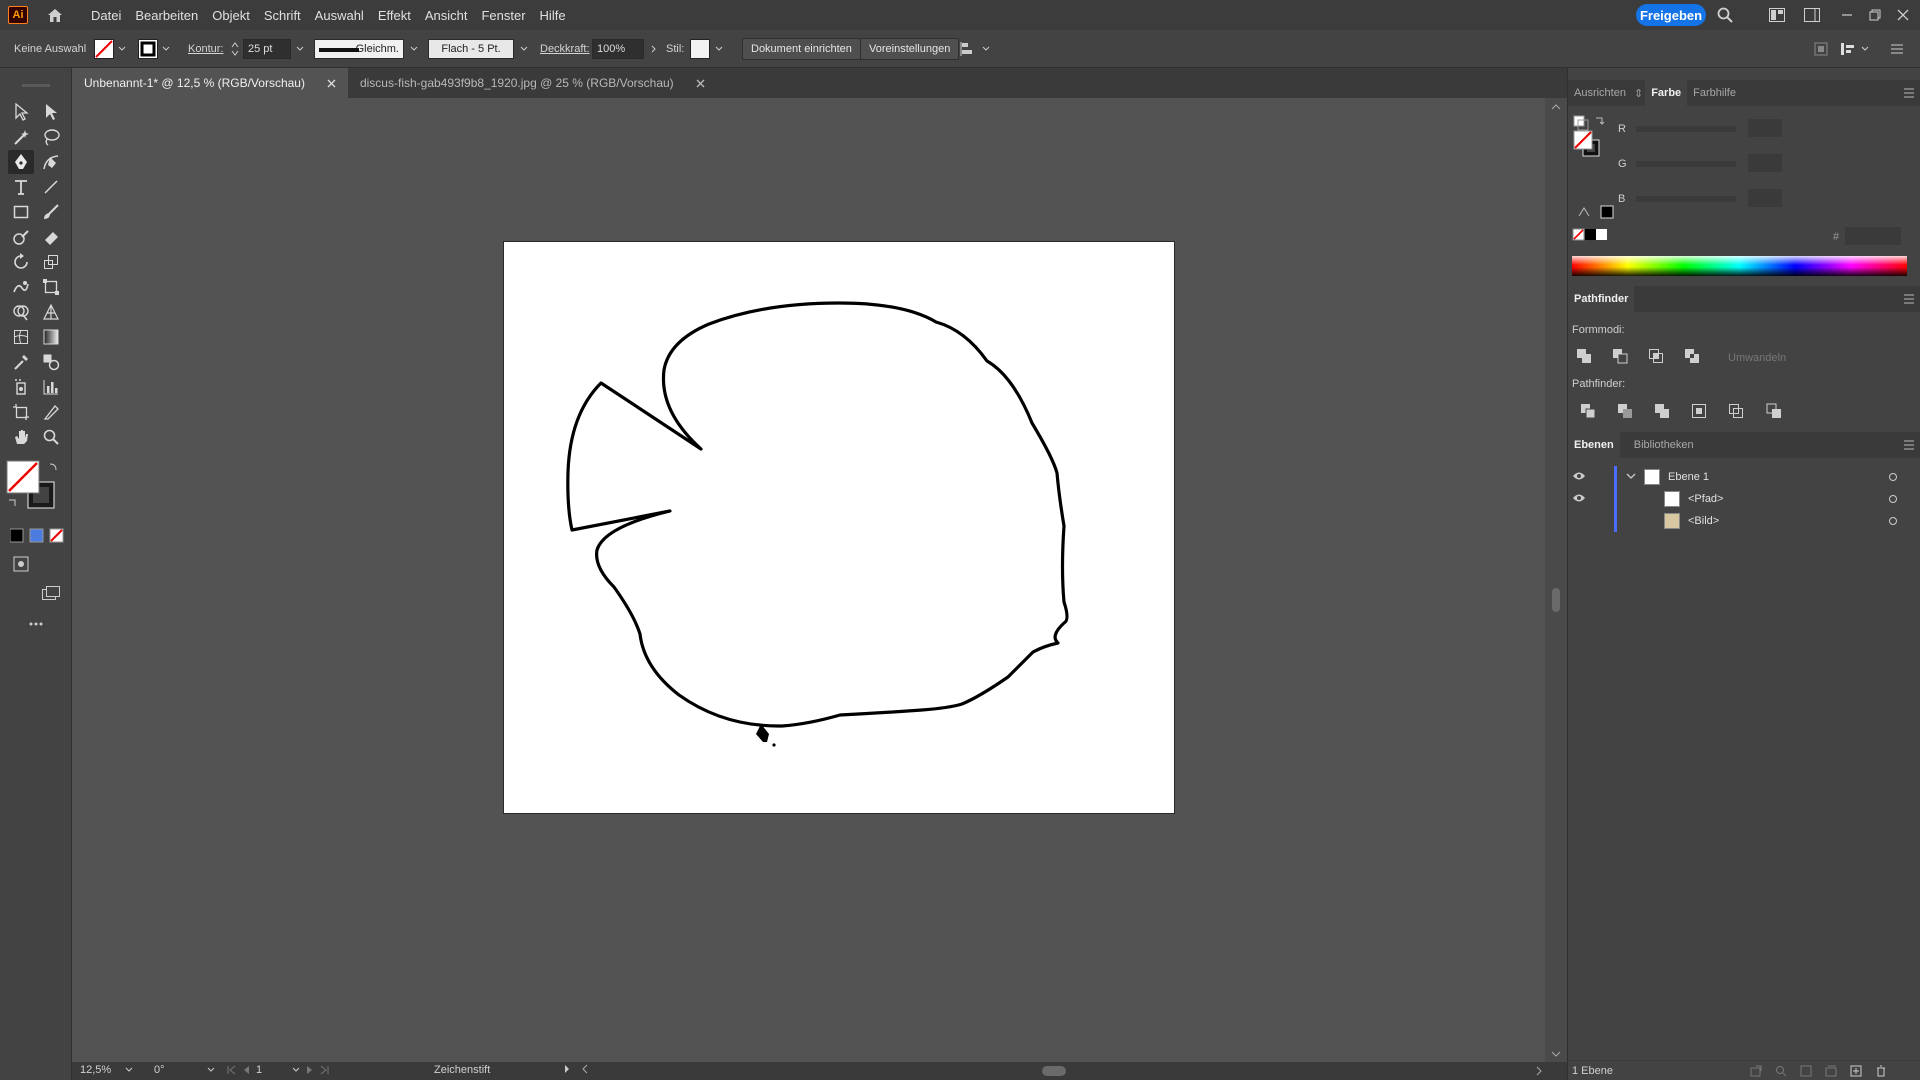 This screenshot has height=1080, width=1920. Describe the element at coordinates (1688, 477) in the screenshot. I see `layer-name: Ebene 1` at that location.